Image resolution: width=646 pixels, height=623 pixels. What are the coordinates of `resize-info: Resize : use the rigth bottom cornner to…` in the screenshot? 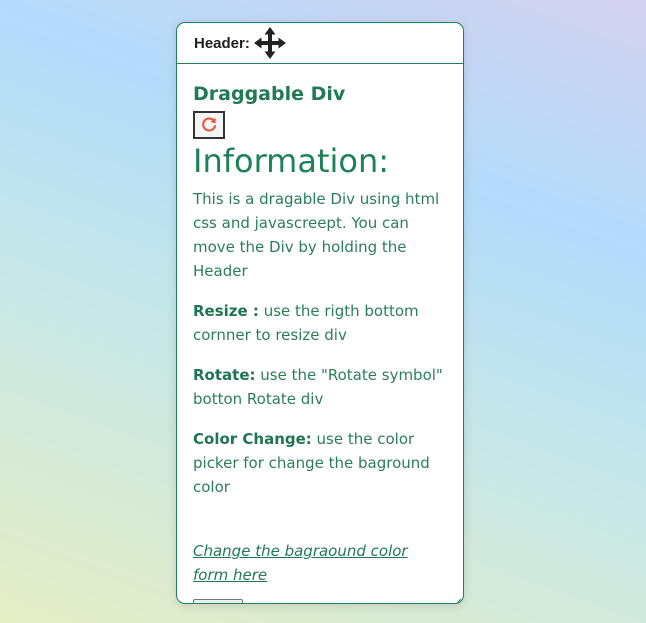 It's located at (320, 323).